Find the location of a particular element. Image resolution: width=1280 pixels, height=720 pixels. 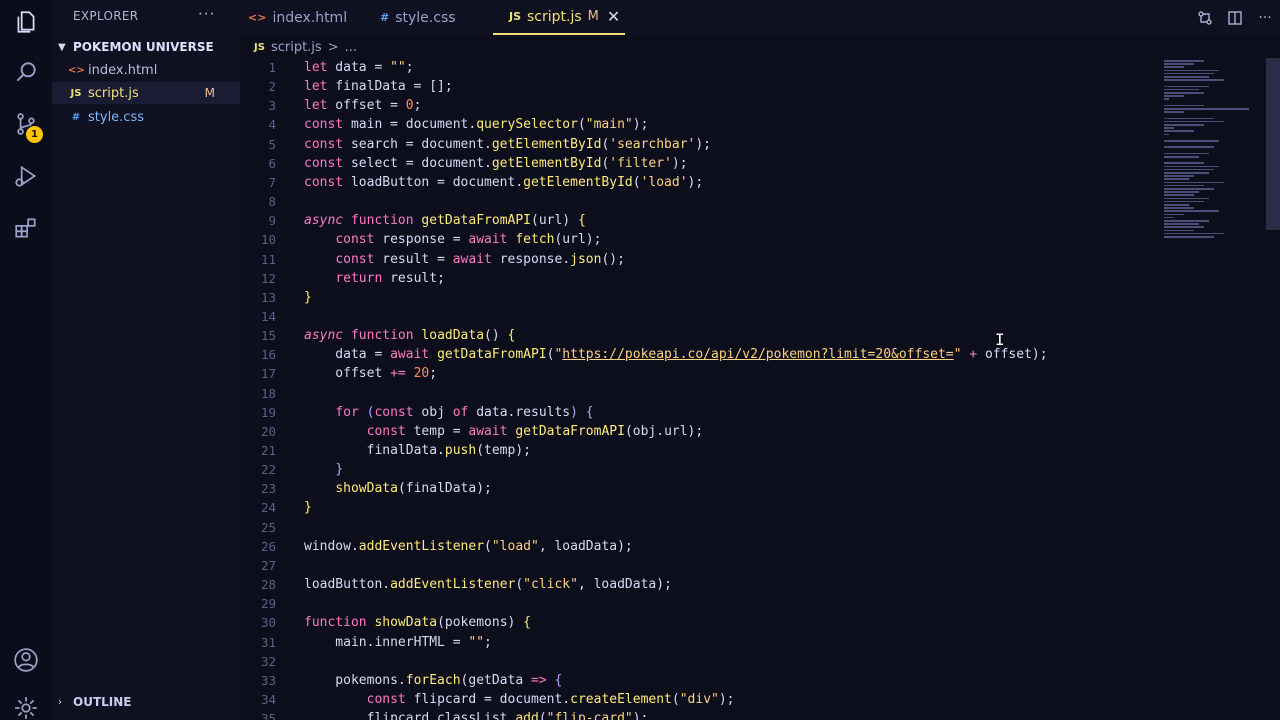

gear-icon is located at coordinates (26, 707).